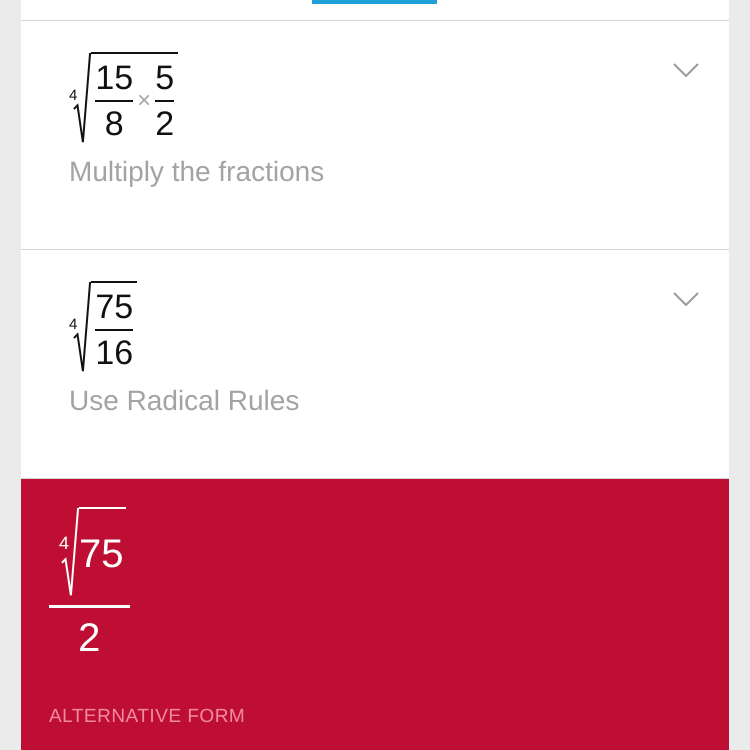  I want to click on numerator: 15, so click(114, 78).